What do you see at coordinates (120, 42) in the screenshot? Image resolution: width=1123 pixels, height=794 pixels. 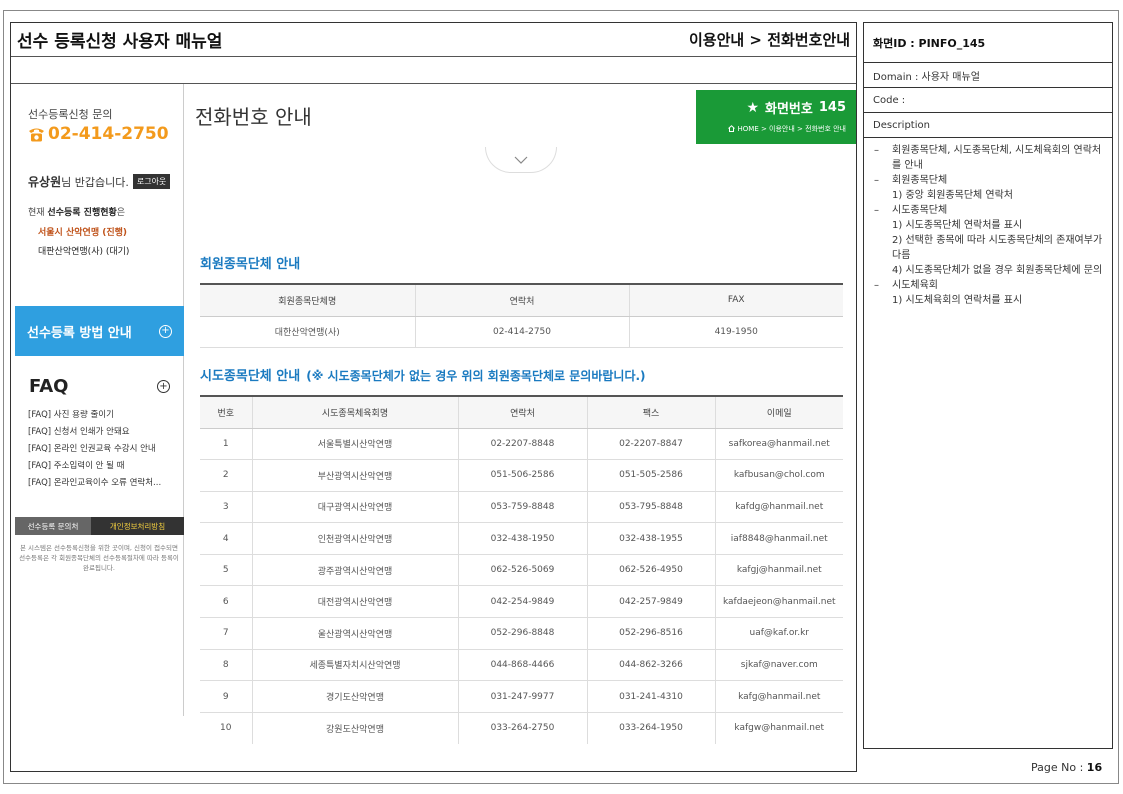 I see `manual-title: 선수 등록신청 사용자 매뉴얼` at bounding box center [120, 42].